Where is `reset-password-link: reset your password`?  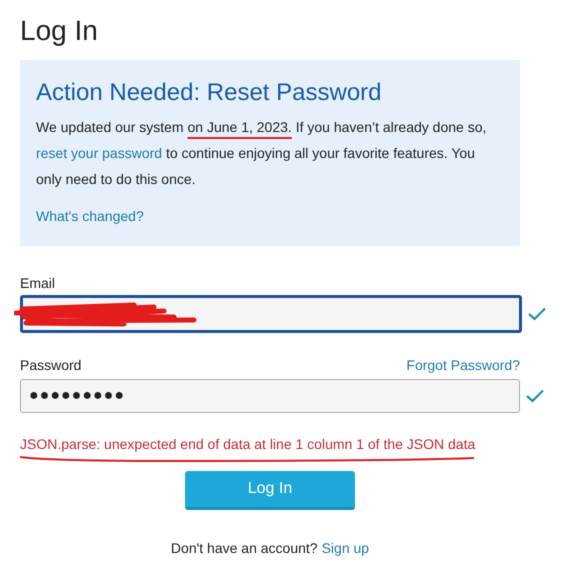 reset-password-link: reset your password is located at coordinates (99, 153).